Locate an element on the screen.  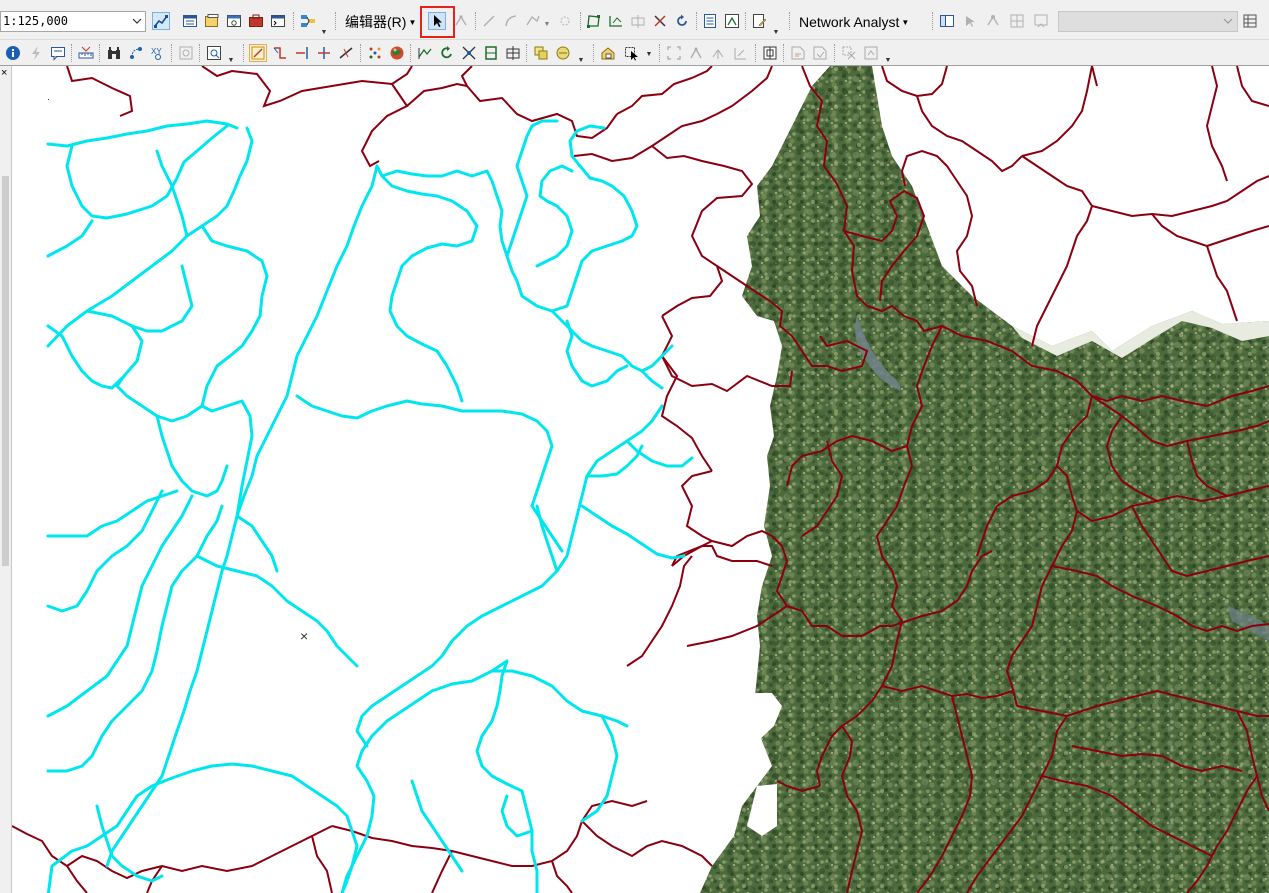
select-by-graphics-icon is located at coordinates (871, 53).